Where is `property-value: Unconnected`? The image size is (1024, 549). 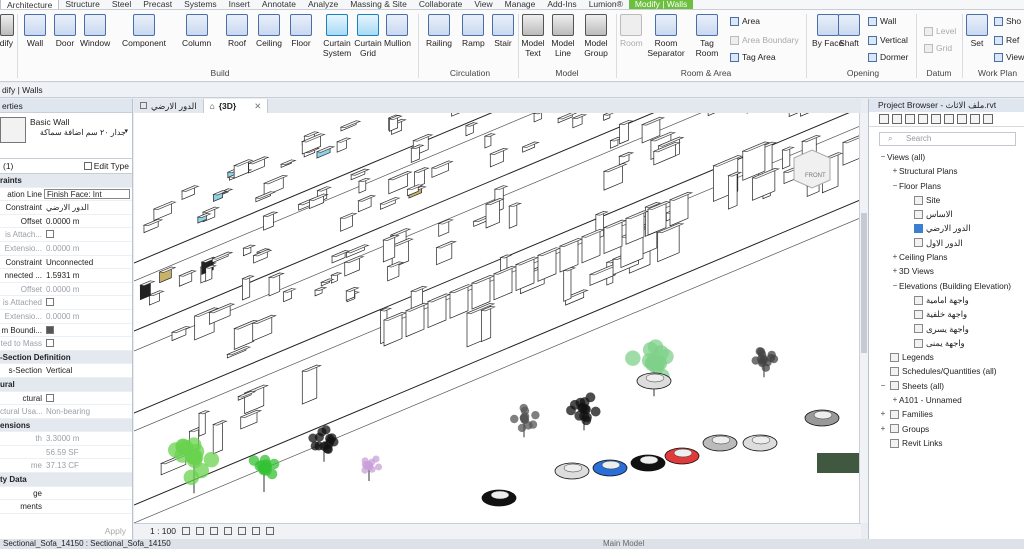 property-value: Unconnected is located at coordinates (88, 262).